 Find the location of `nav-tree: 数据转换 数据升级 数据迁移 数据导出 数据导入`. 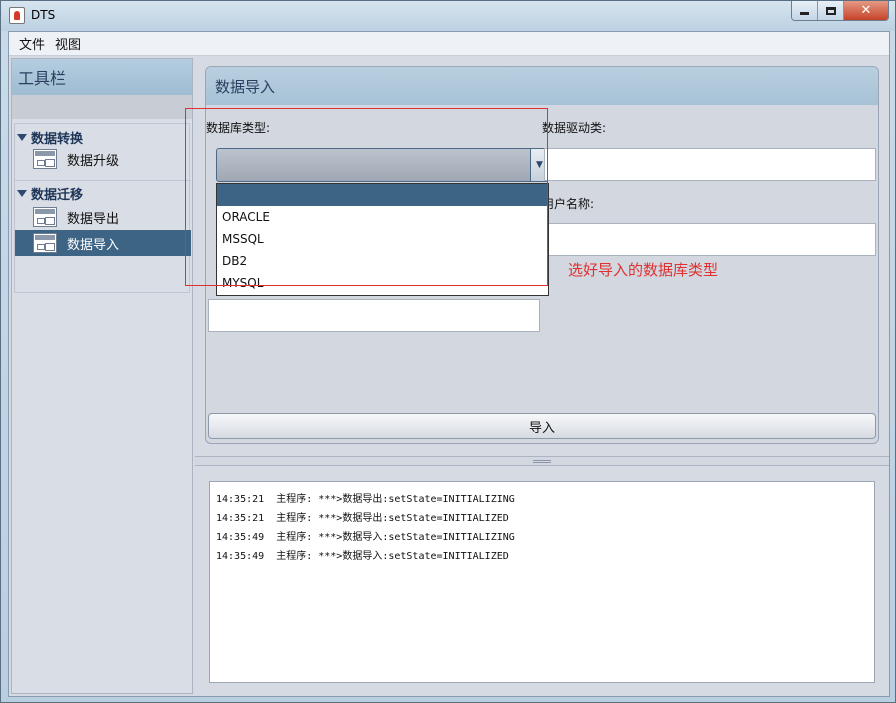

nav-tree: 数据转换 数据升级 数据迁移 数据导出 数据导入 is located at coordinates (102, 208).